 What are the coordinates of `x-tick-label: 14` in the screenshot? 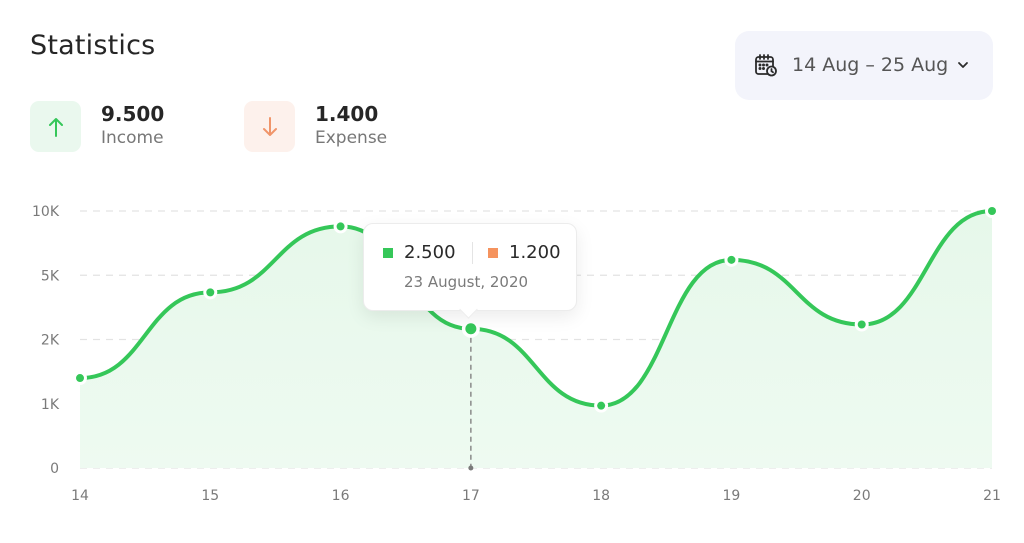 It's located at (80, 496).